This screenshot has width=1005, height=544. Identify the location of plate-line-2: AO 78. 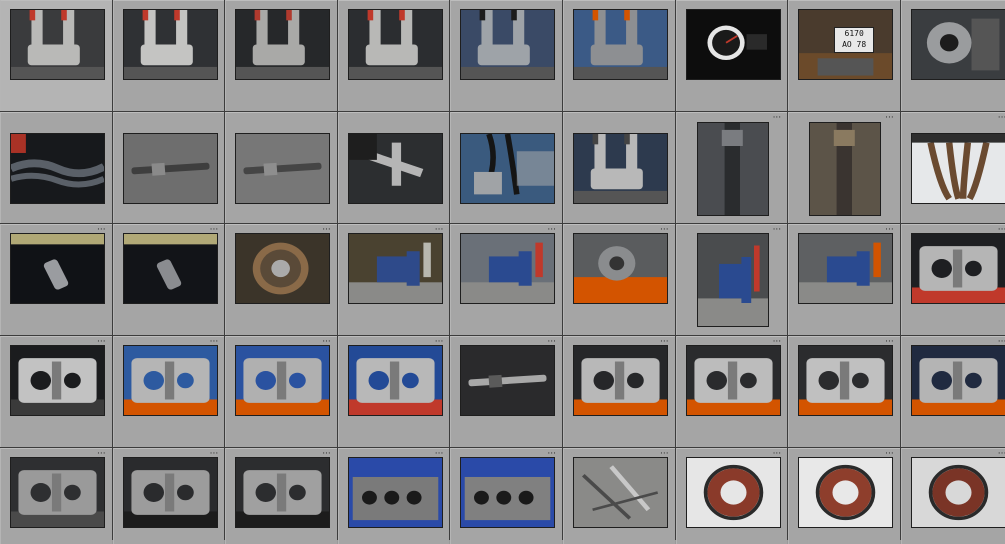
(854, 44).